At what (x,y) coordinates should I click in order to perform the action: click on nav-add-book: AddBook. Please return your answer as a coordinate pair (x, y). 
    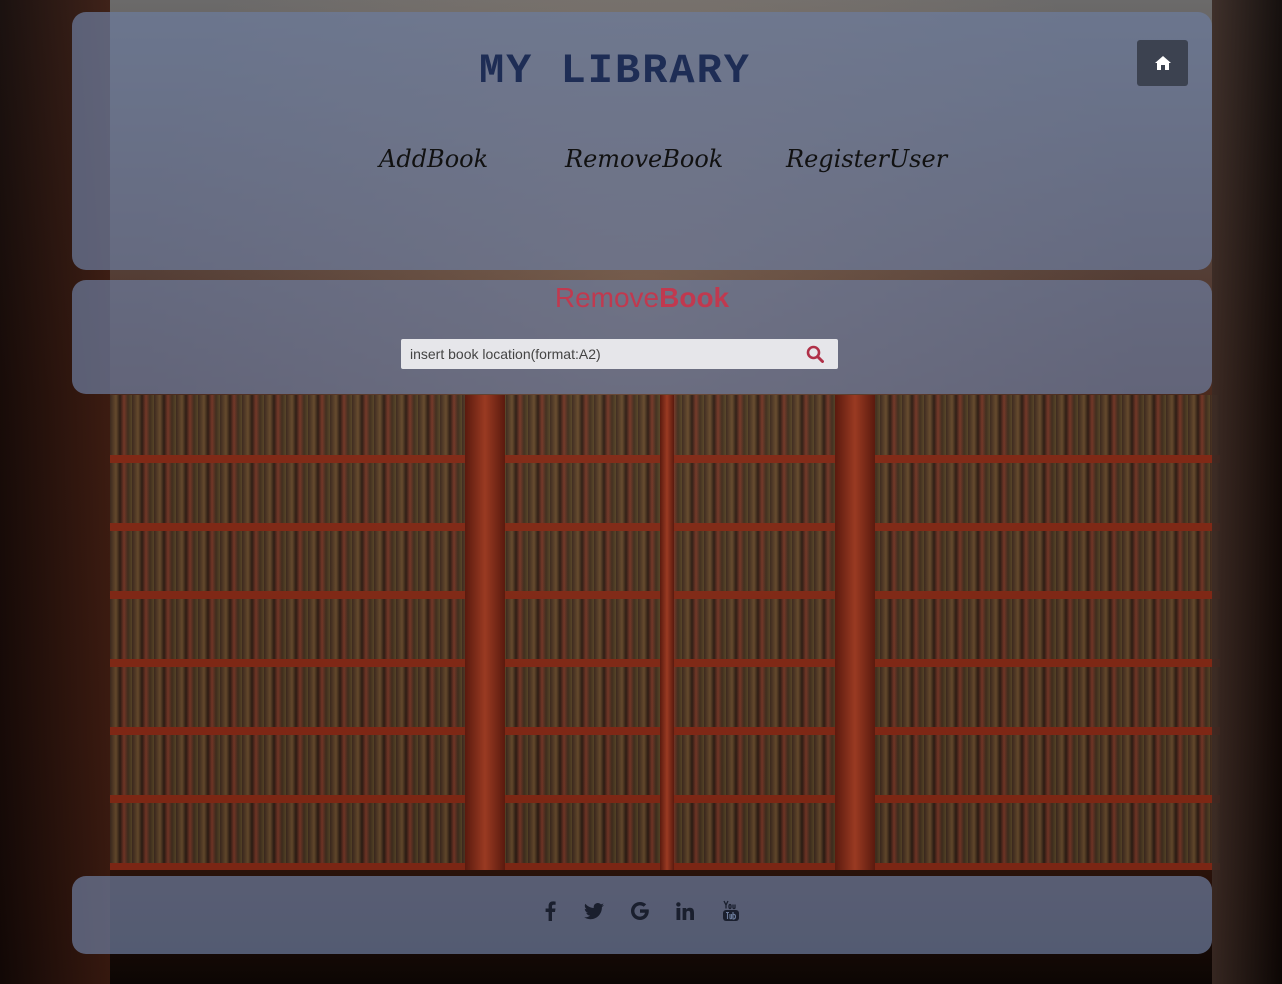
    Looking at the image, I should click on (433, 159).